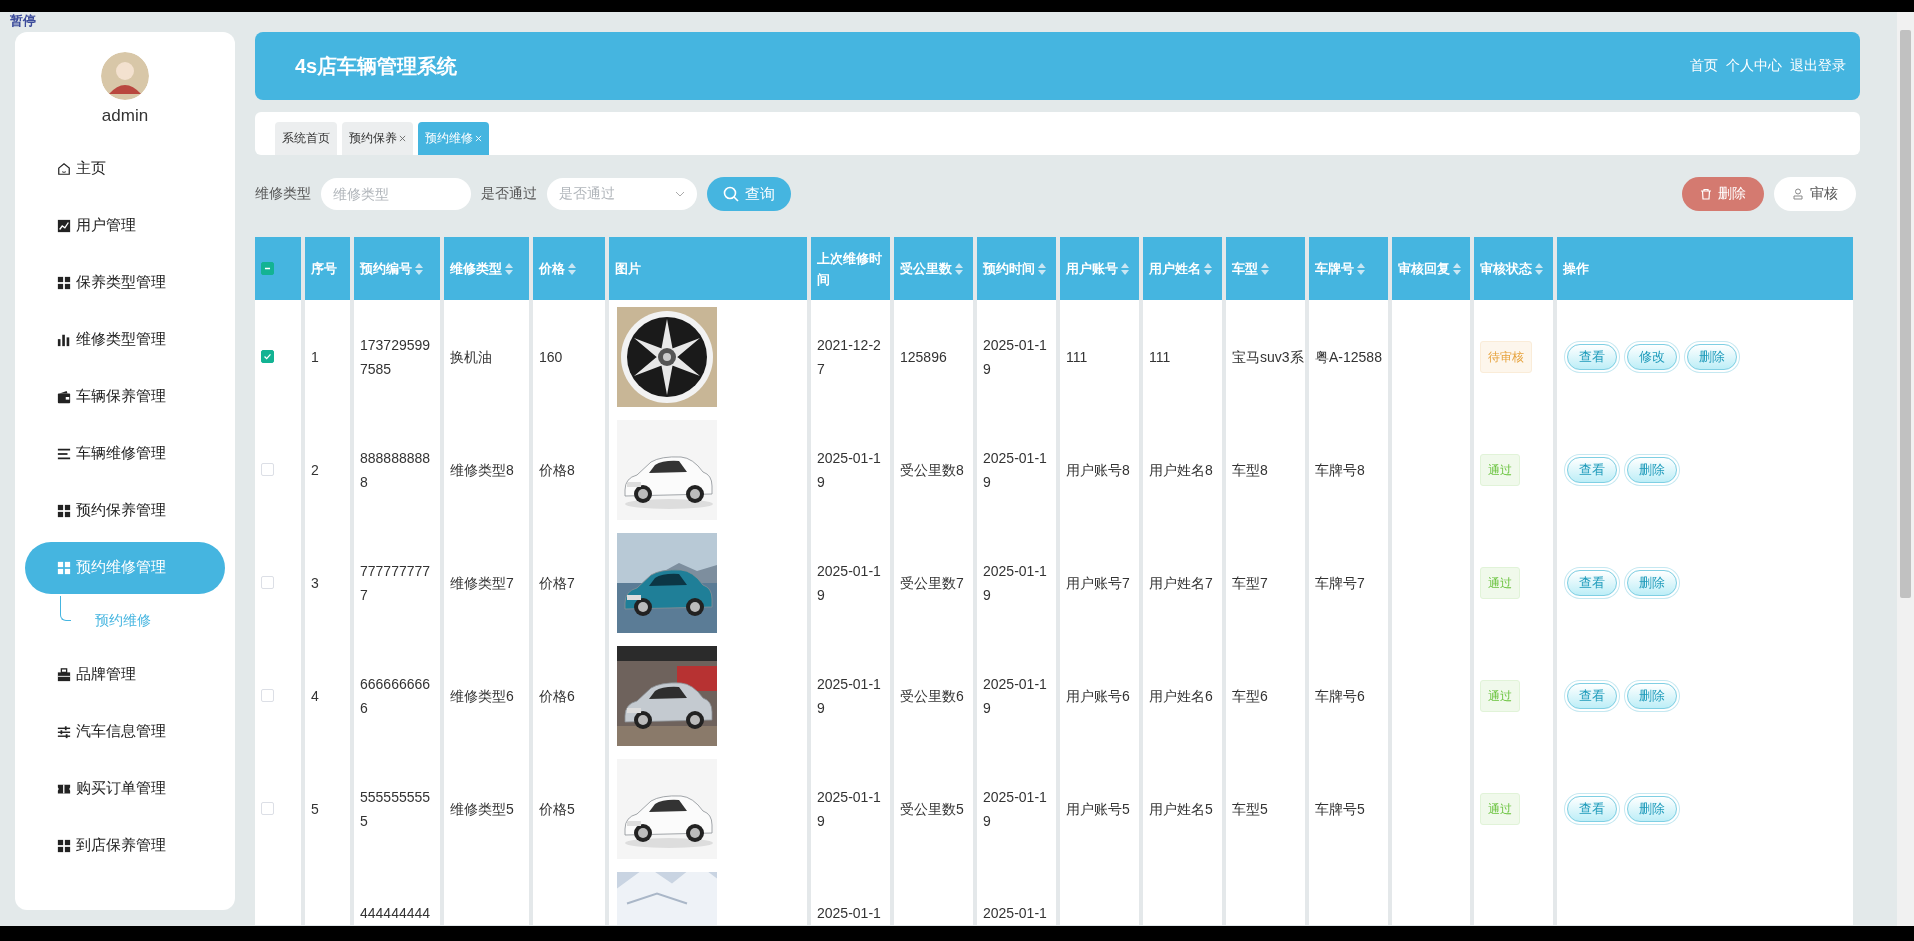 This screenshot has height=941, width=1914. Describe the element at coordinates (1250, 696) in the screenshot. I see `table-cell-text: 车型6` at that location.